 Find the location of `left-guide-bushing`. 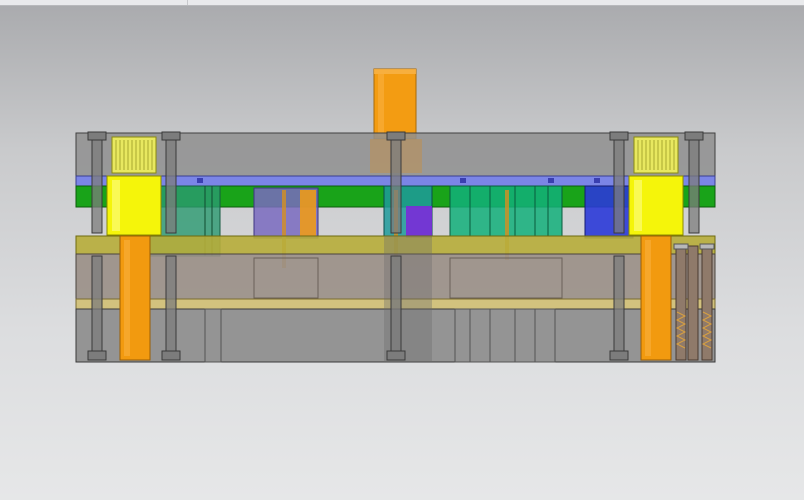

left-guide-bushing is located at coordinates (134, 186).